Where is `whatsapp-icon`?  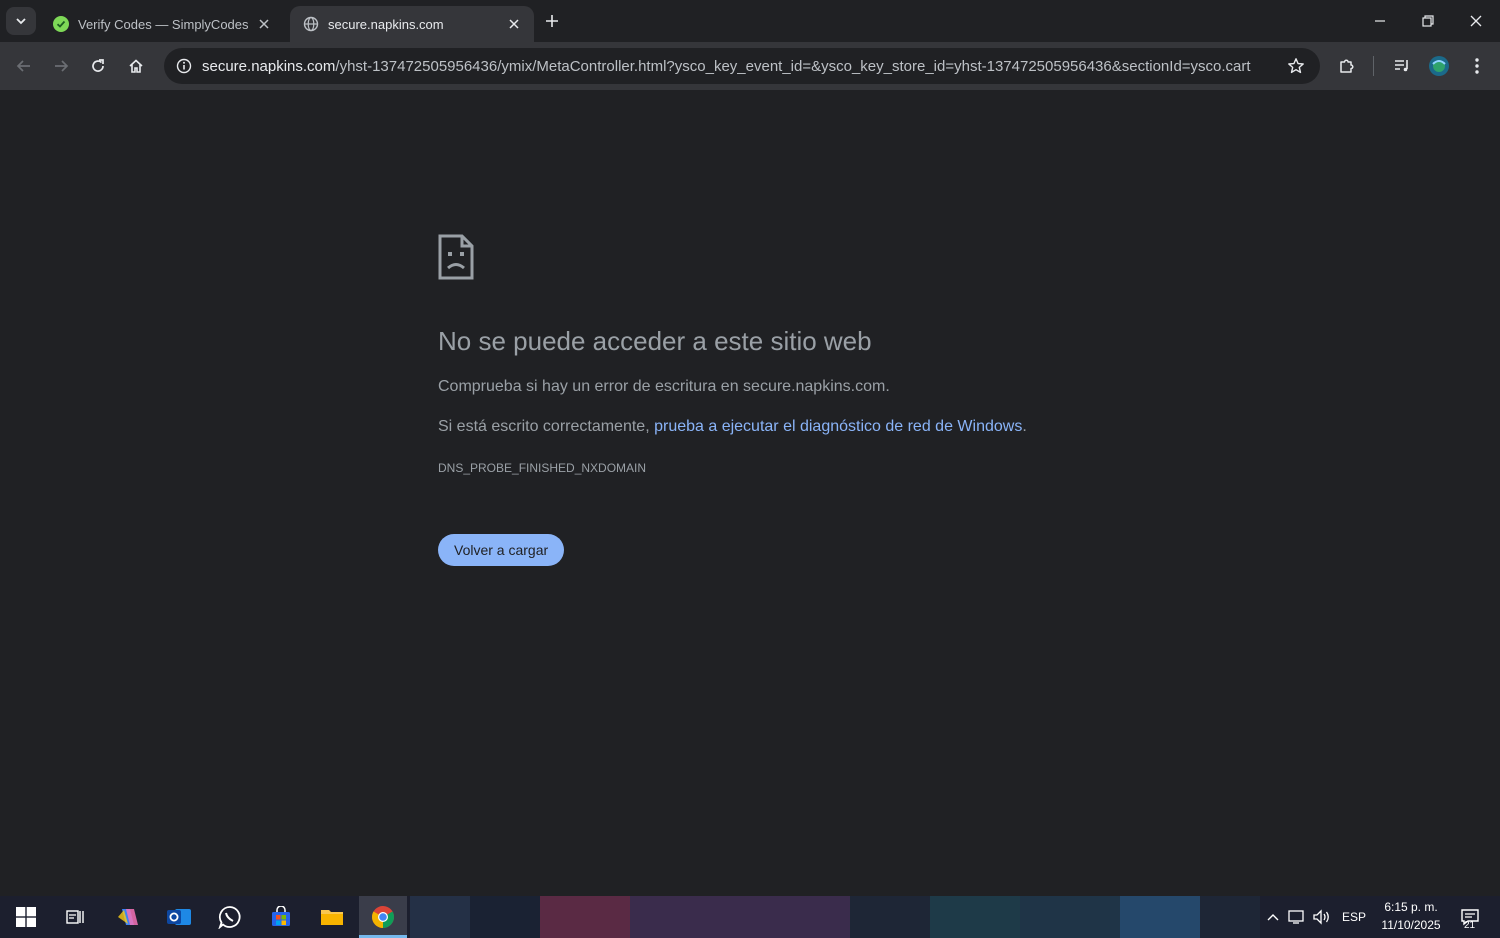
whatsapp-icon is located at coordinates (229, 917).